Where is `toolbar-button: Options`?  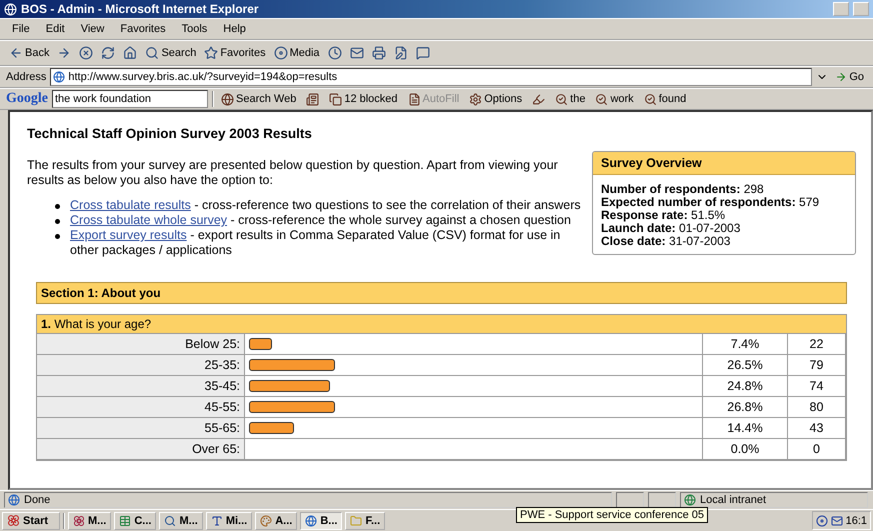
toolbar-button: Options is located at coordinates (496, 99).